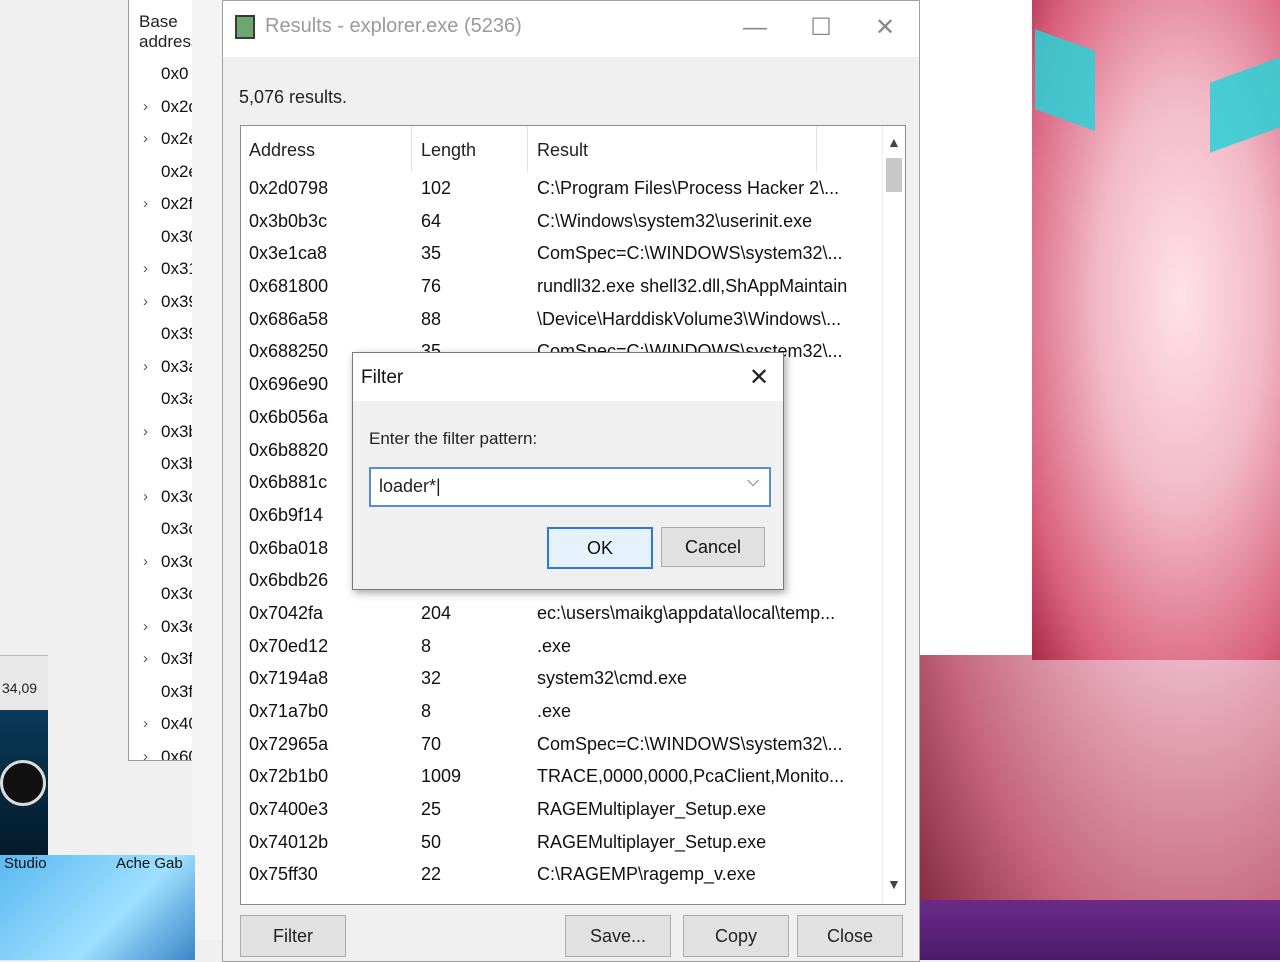 Image resolution: width=1280 pixels, height=962 pixels. What do you see at coordinates (283, 874) in the screenshot?
I see `address-cell: 0x75ff30` at bounding box center [283, 874].